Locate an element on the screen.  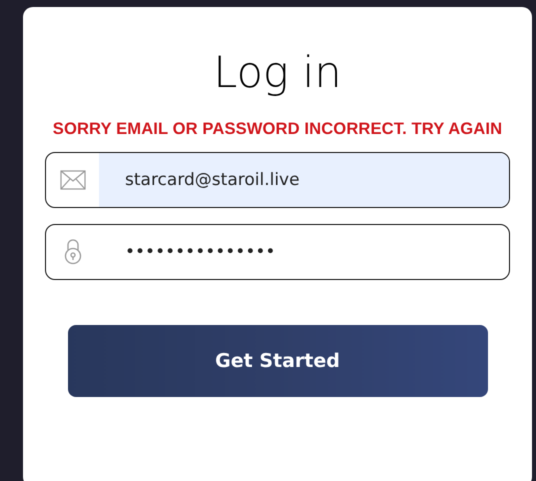
page-title: Log in is located at coordinates (277, 73).